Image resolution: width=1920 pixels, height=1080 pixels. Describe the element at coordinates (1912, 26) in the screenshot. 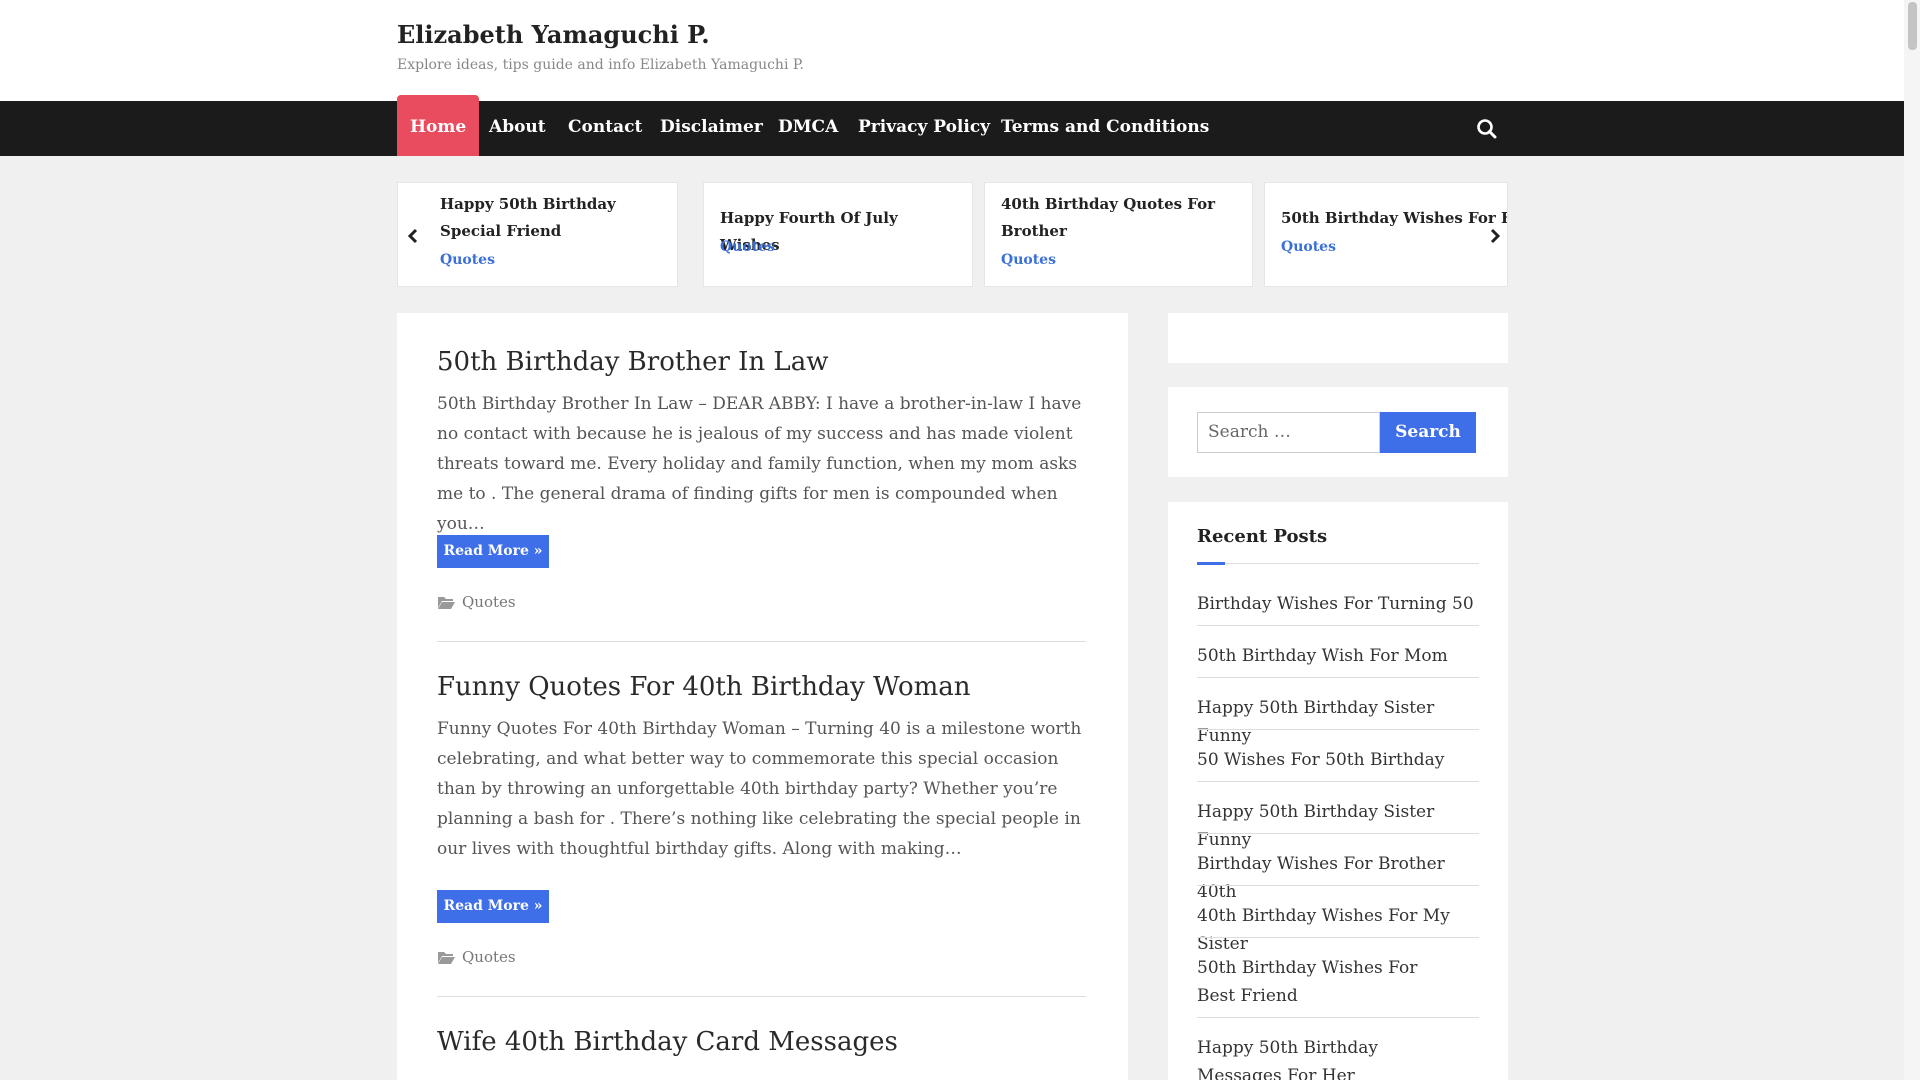

I see `scrollbar-thumb` at that location.